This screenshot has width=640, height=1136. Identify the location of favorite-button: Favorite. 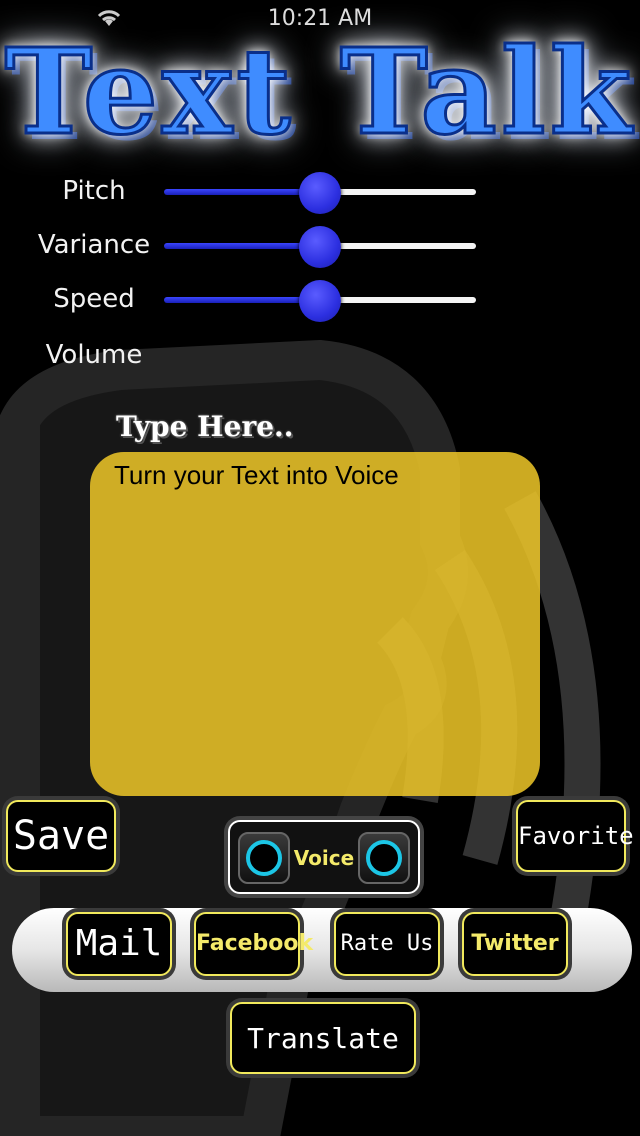
(575, 836).